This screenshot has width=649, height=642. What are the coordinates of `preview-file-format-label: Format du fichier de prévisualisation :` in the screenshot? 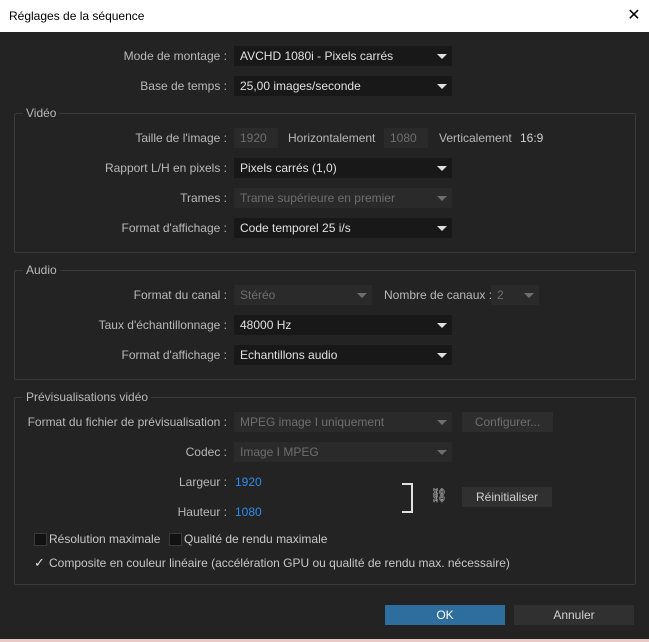 It's located at (127, 422).